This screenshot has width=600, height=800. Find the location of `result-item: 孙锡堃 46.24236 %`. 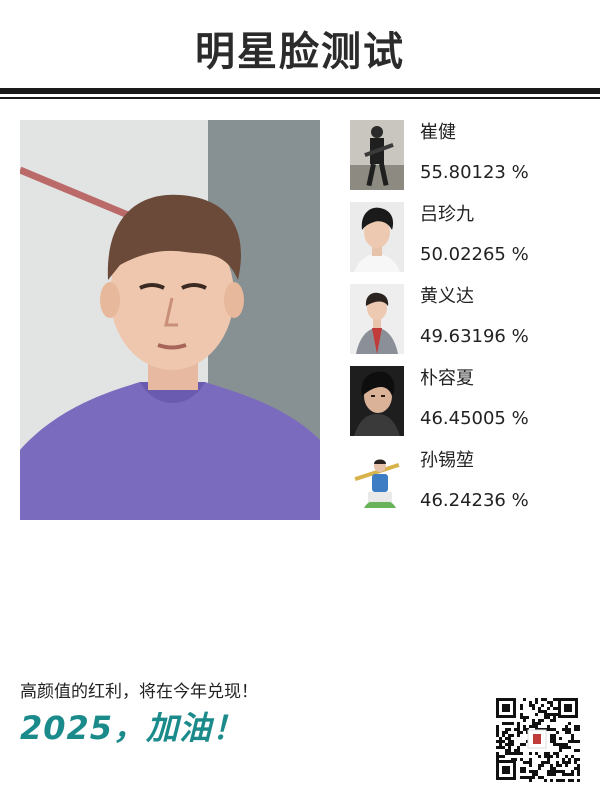

result-item: 孙锡堃 46.24236 % is located at coordinates (470, 489).